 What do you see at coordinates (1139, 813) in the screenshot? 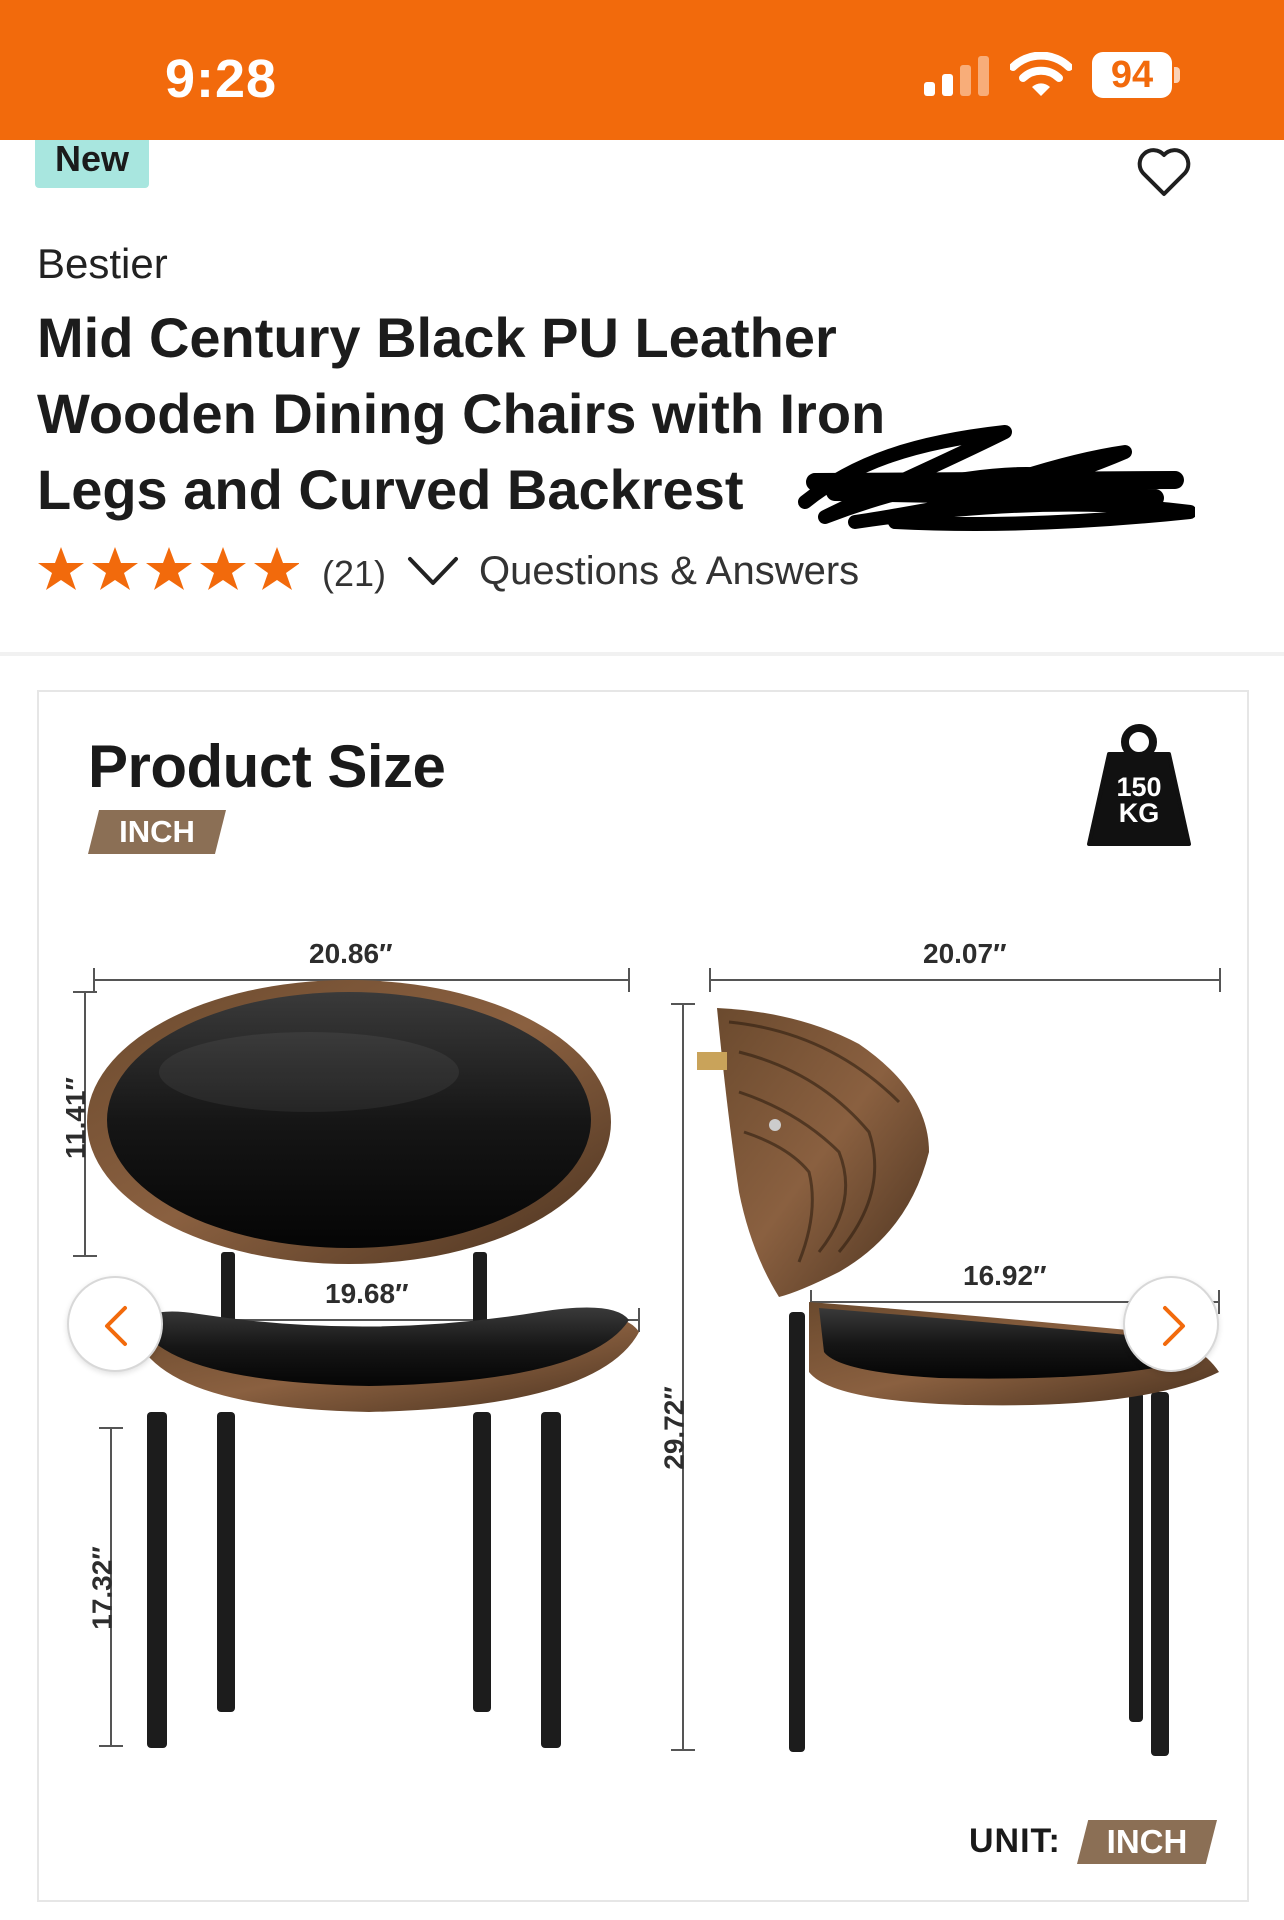
I see `weight-unit: KG` at bounding box center [1139, 813].